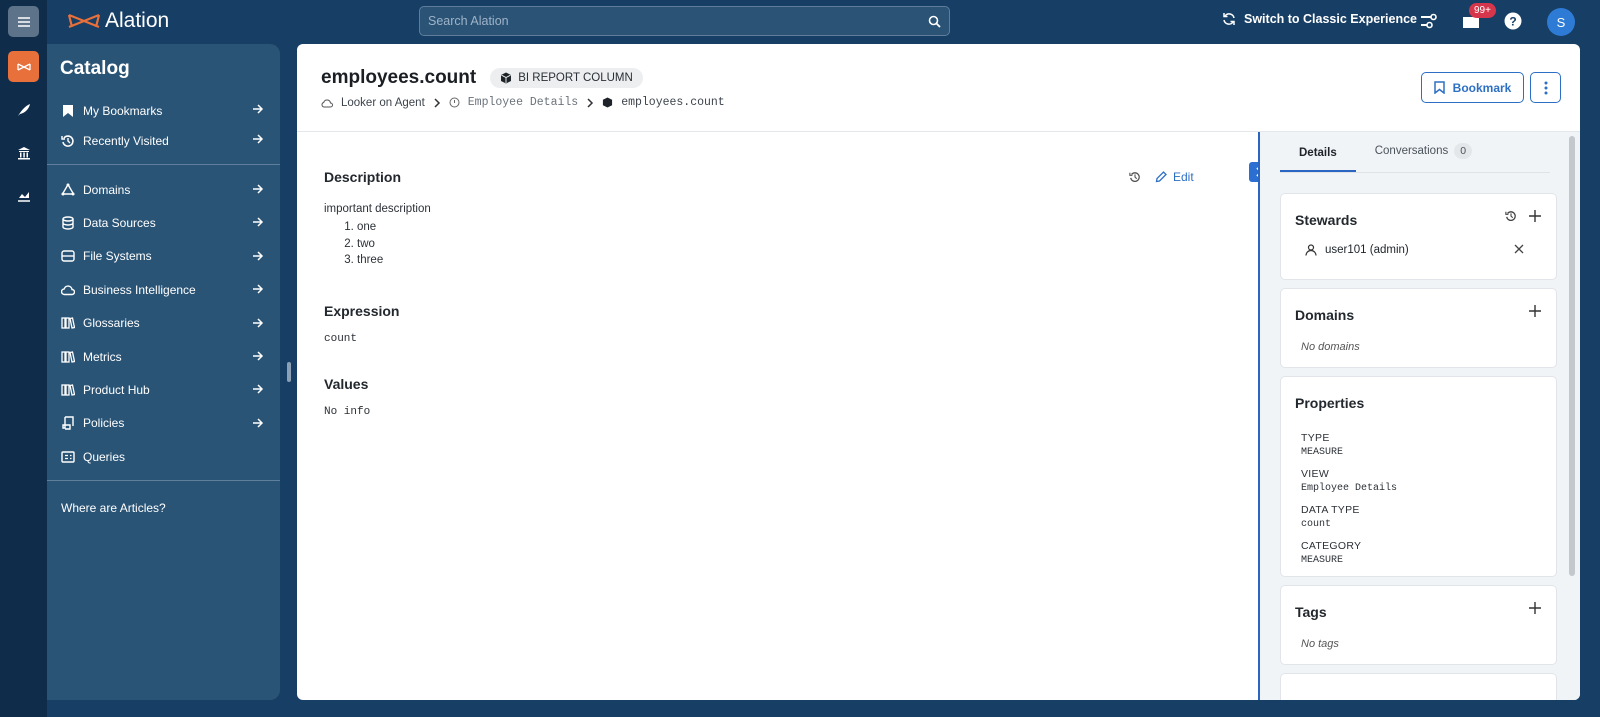 This screenshot has width=1600, height=717. I want to click on analytics-nav-button, so click(23, 195).